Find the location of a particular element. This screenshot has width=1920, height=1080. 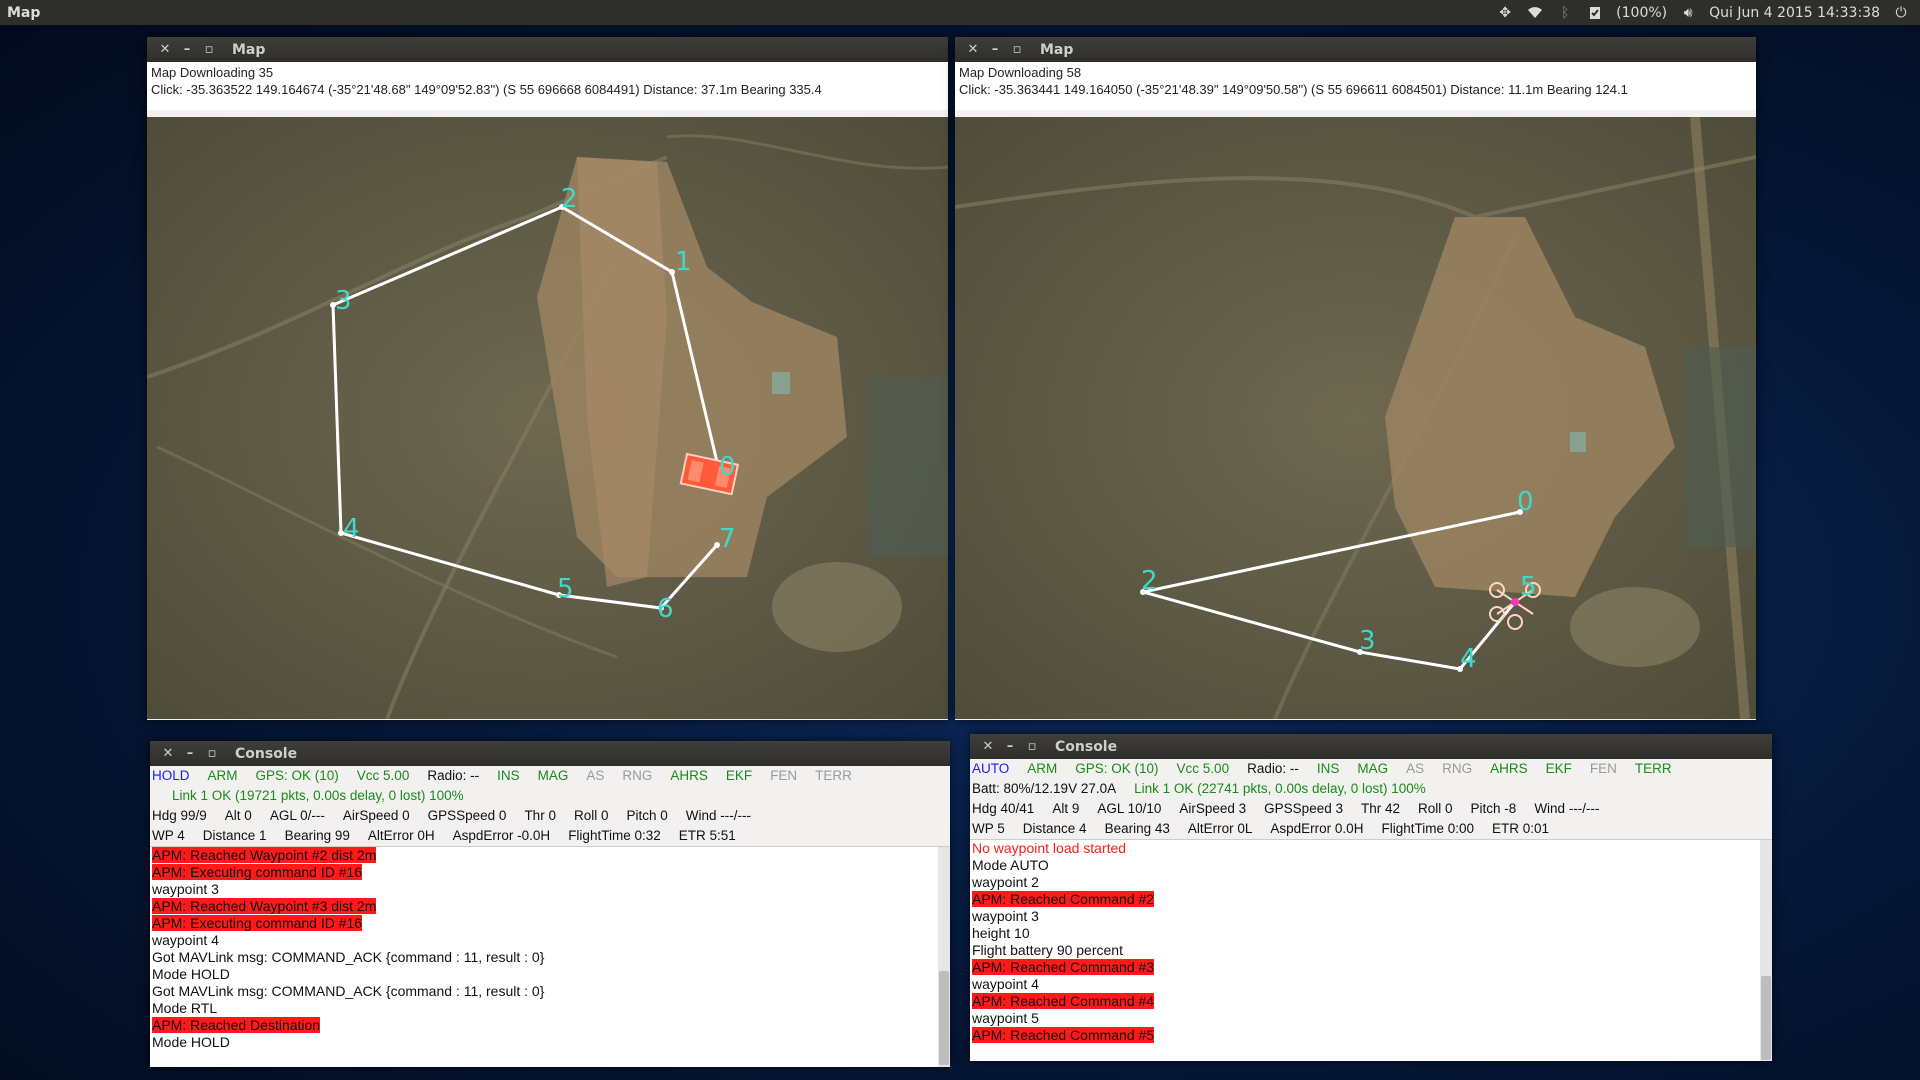

status-value: ETR 5:51 is located at coordinates (707, 835).